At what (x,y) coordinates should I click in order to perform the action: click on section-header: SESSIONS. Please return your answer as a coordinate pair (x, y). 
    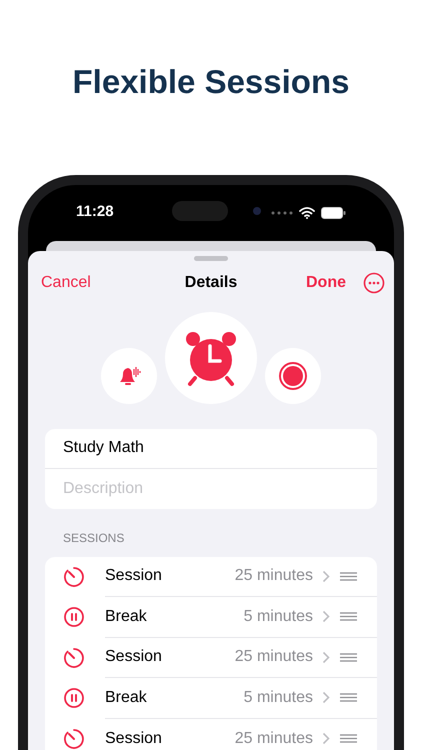
    Looking at the image, I should click on (94, 538).